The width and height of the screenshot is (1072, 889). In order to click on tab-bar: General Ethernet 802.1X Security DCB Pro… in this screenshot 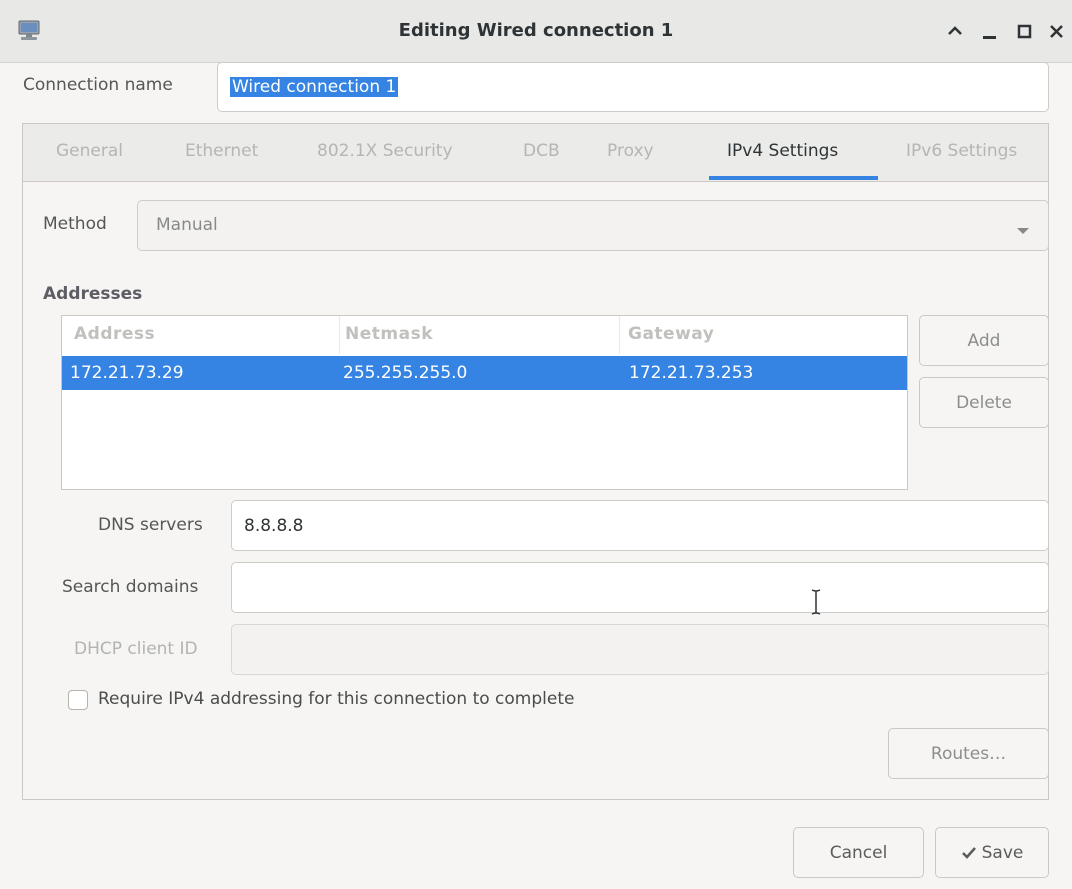, I will do `click(535, 153)`.